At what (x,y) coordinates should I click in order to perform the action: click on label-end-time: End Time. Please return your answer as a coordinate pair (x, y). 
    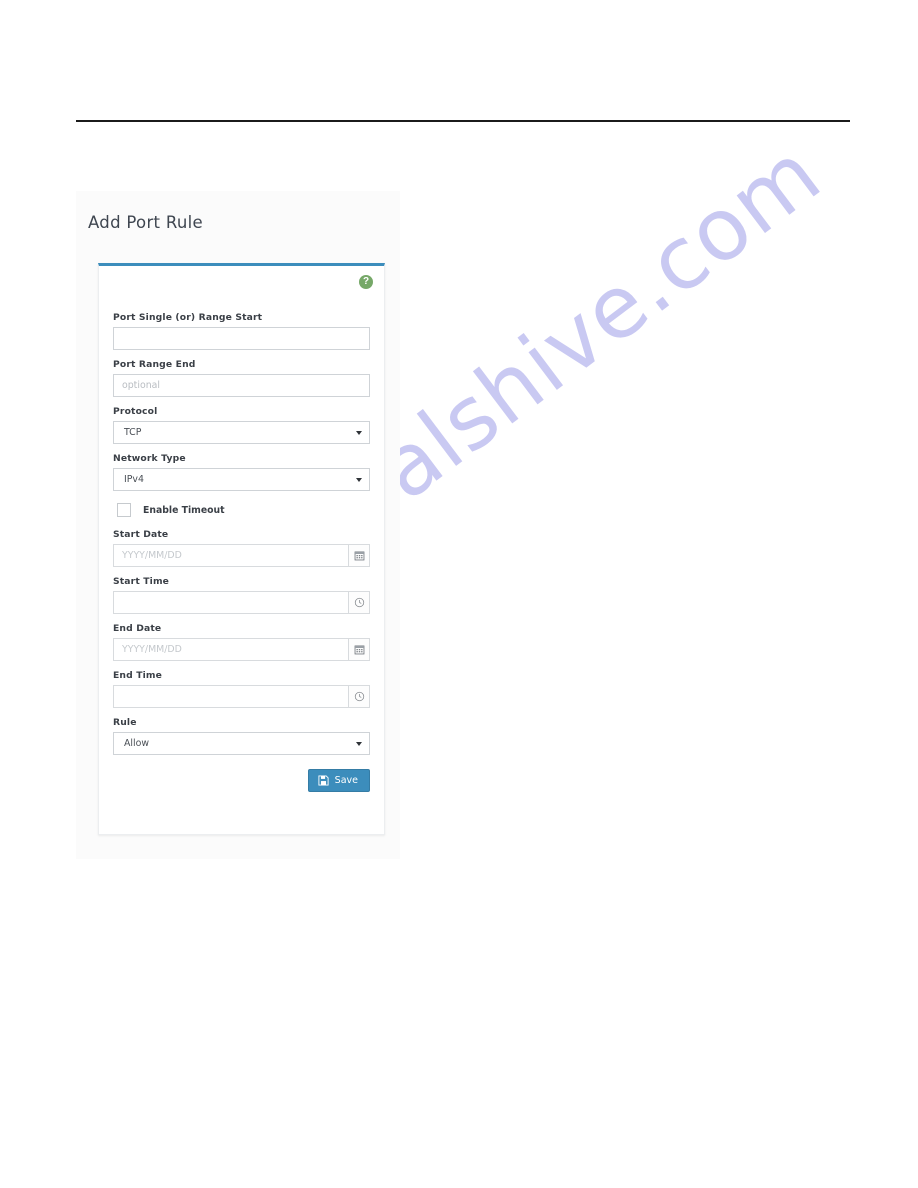
    Looking at the image, I should click on (138, 675).